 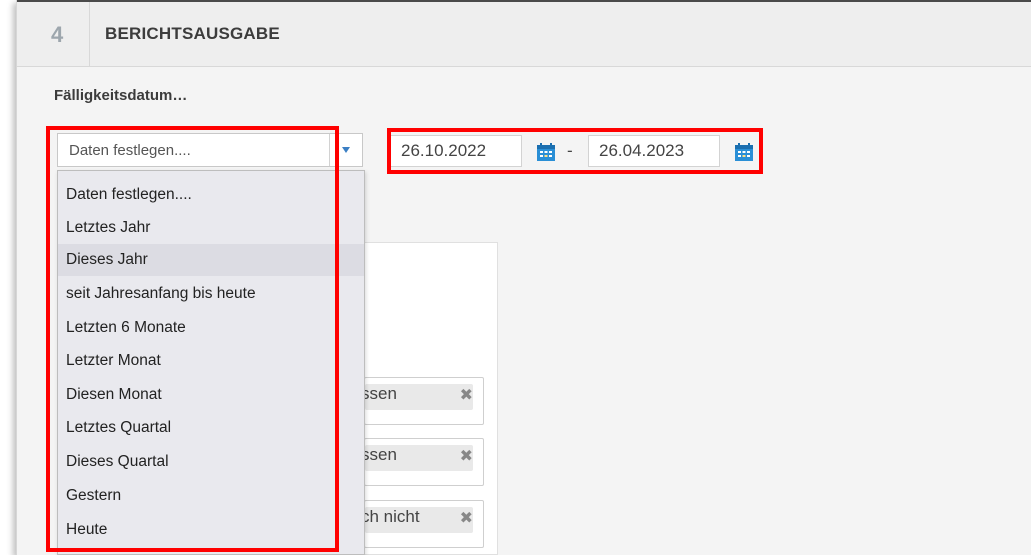 What do you see at coordinates (422, 524) in the screenshot?
I see `filter-tag: ch nicht ✖` at bounding box center [422, 524].